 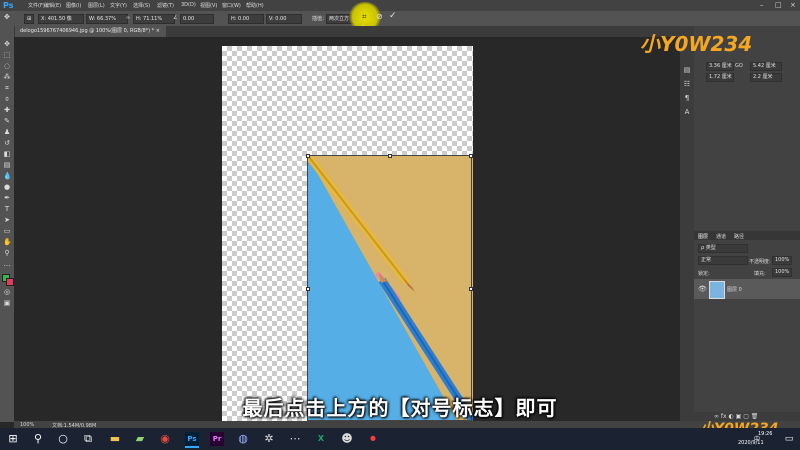 I want to click on path-selection-tool-icon: ➤, so click(x=7, y=220).